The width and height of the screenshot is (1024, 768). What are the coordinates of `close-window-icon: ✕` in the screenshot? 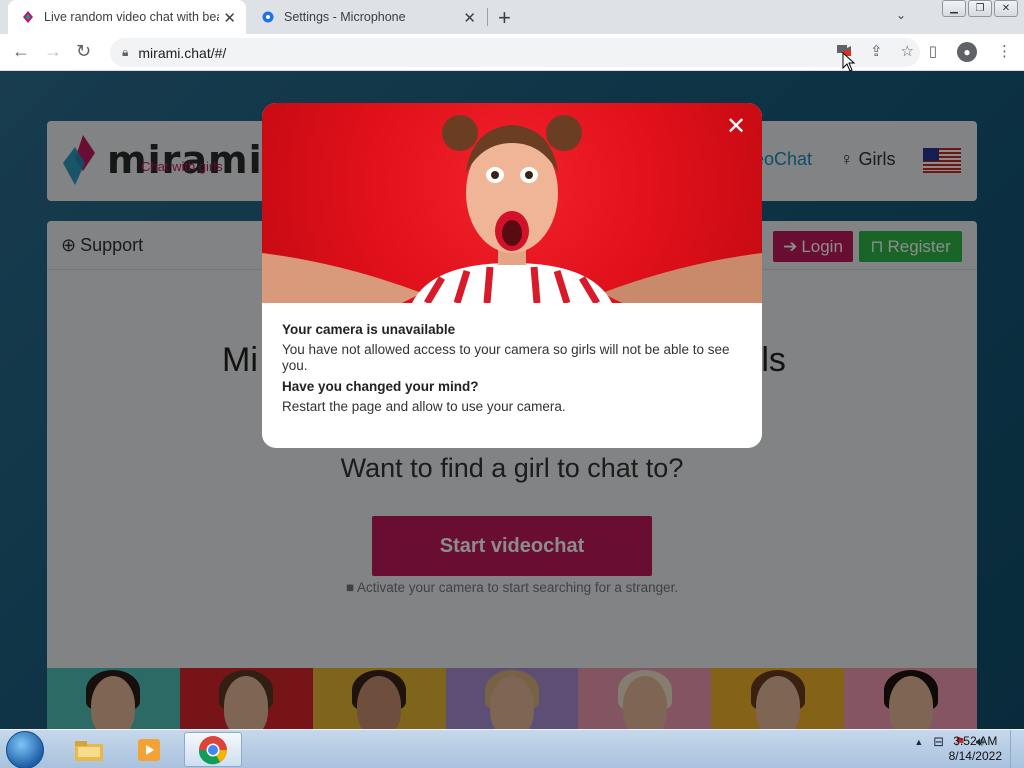 It's located at (1006, 8).